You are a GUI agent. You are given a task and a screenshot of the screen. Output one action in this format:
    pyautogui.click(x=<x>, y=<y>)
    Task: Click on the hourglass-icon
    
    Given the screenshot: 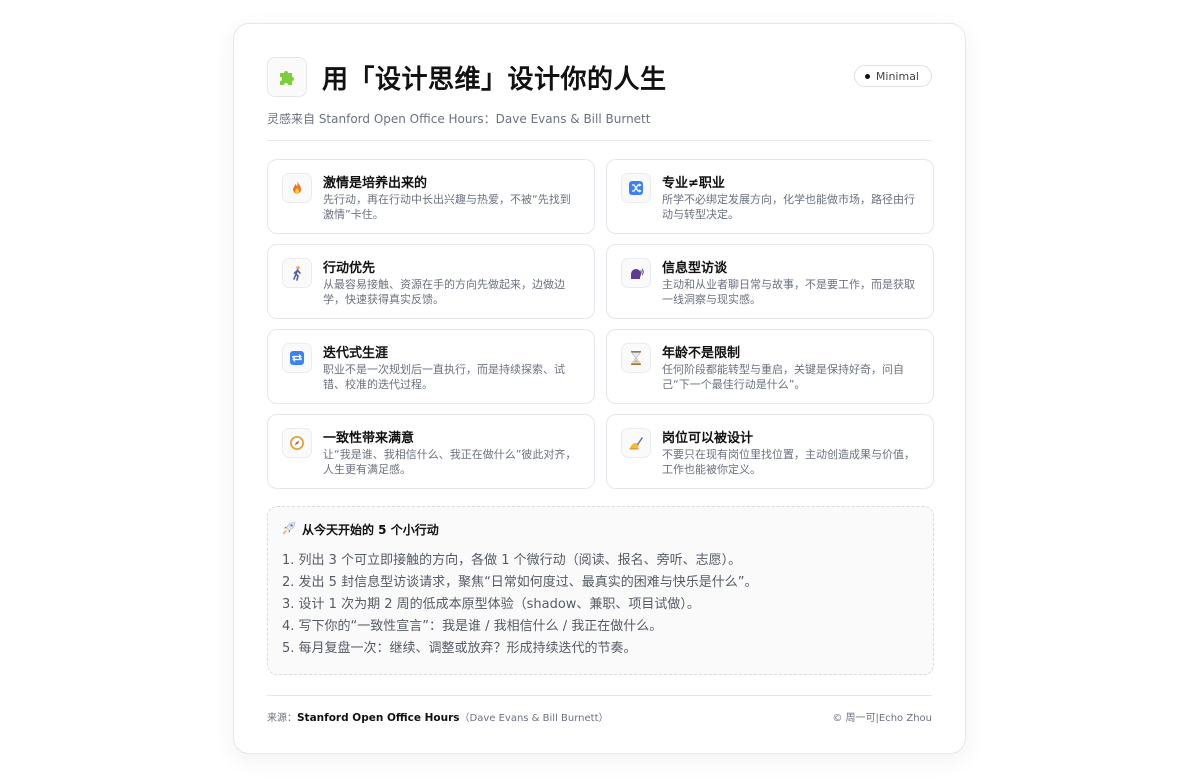 What is the action you would take?
    pyautogui.click(x=636, y=358)
    